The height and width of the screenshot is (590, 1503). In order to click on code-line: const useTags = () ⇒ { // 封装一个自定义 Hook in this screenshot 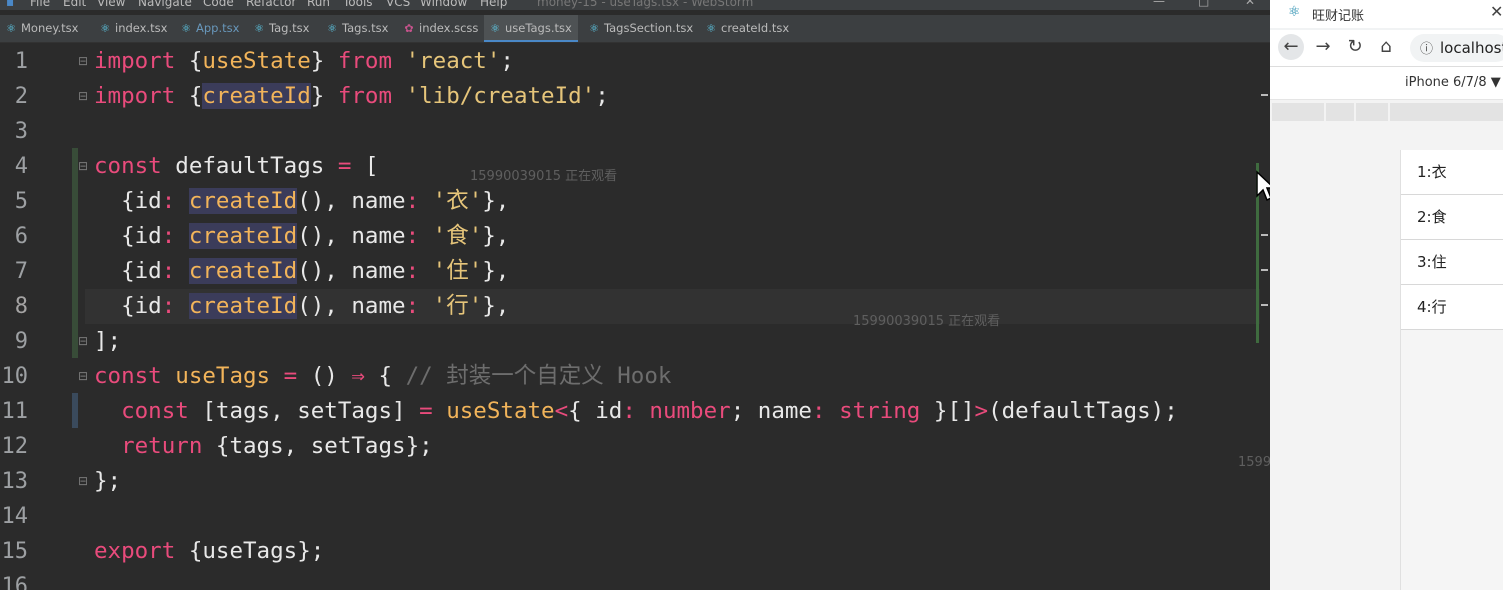, I will do `click(383, 376)`.